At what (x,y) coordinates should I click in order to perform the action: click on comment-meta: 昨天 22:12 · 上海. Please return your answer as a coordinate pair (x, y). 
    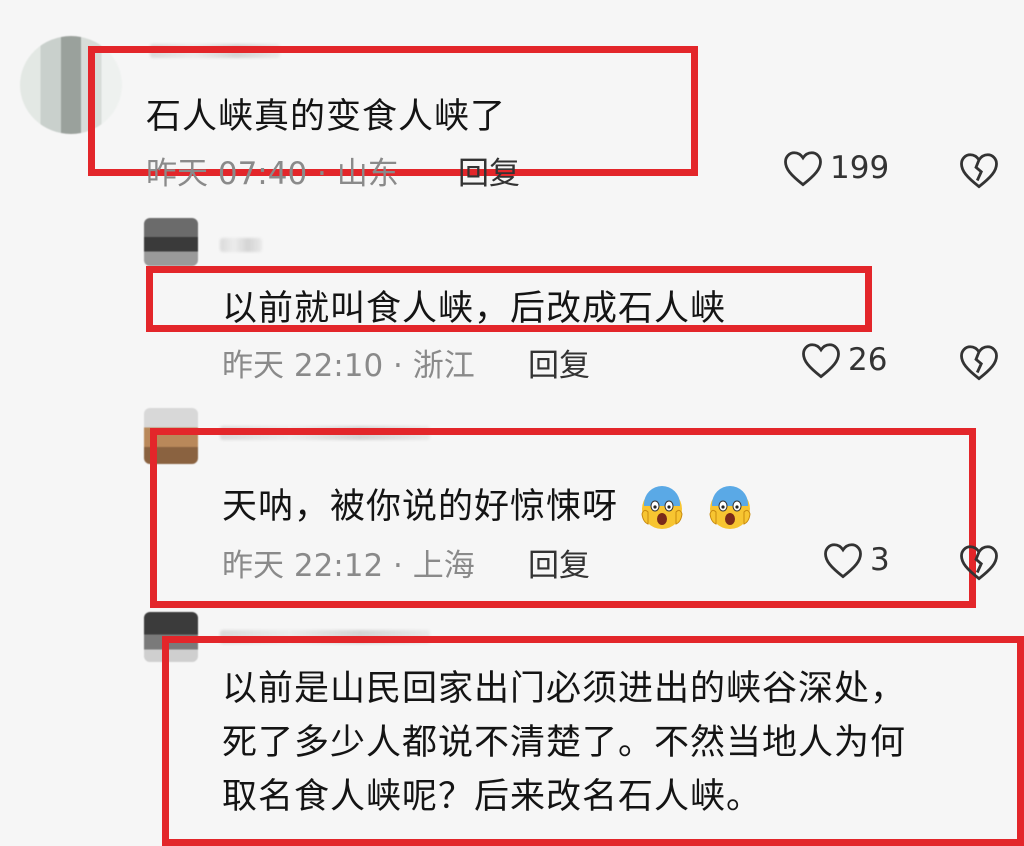
    Looking at the image, I should click on (348, 566).